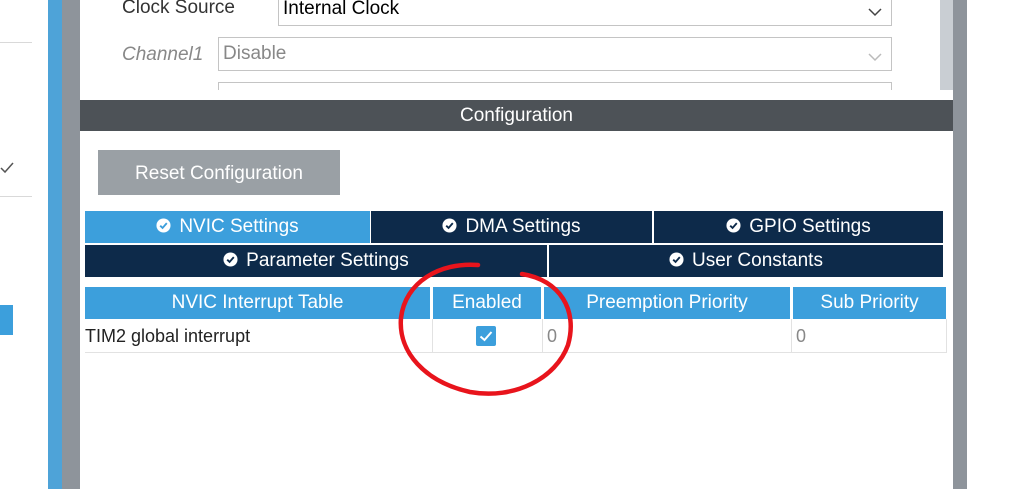  Describe the element at coordinates (487, 303) in the screenshot. I see `column-header-enabled: Enabled` at that location.